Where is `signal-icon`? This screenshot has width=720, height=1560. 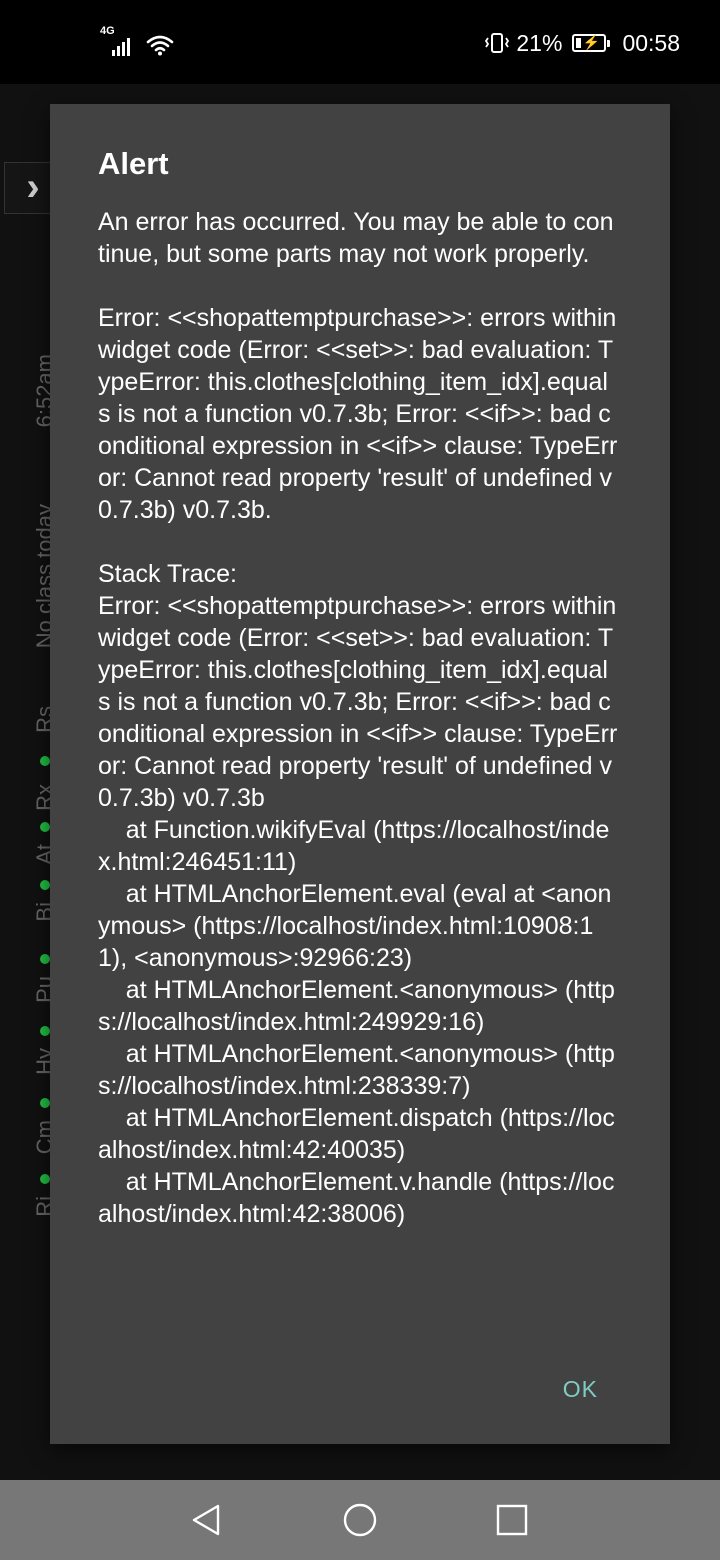 signal-icon is located at coordinates (121, 45).